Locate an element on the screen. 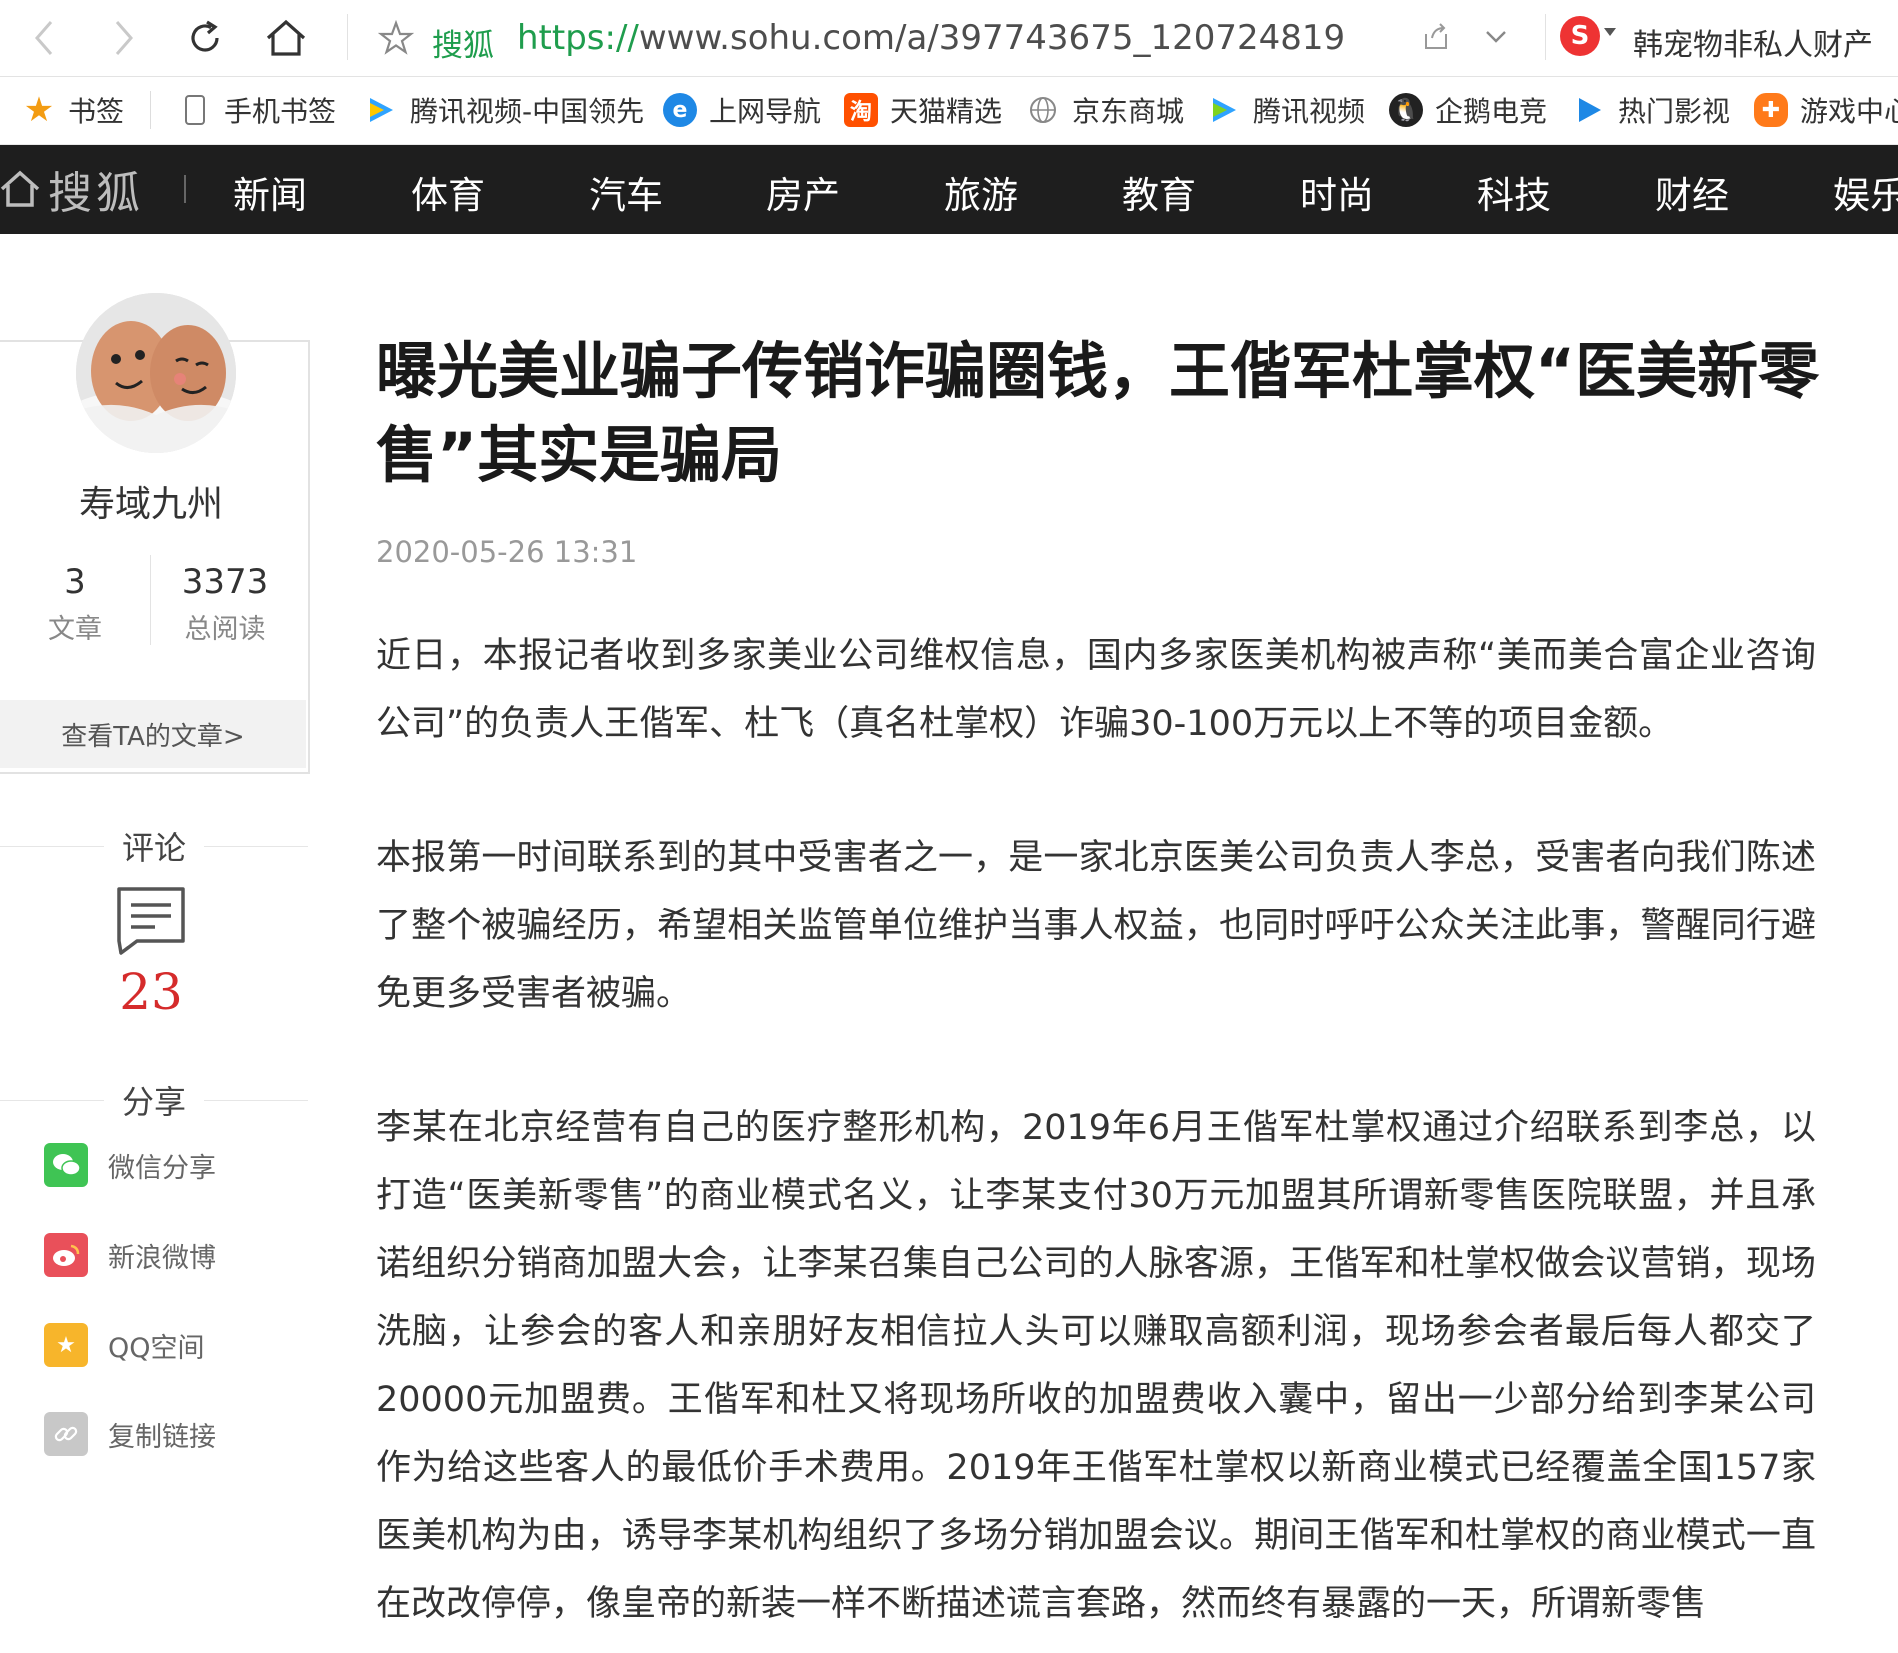 Image resolution: width=1898 pixels, height=1653 pixels. caret-down-icon is located at coordinates (1610, 32).